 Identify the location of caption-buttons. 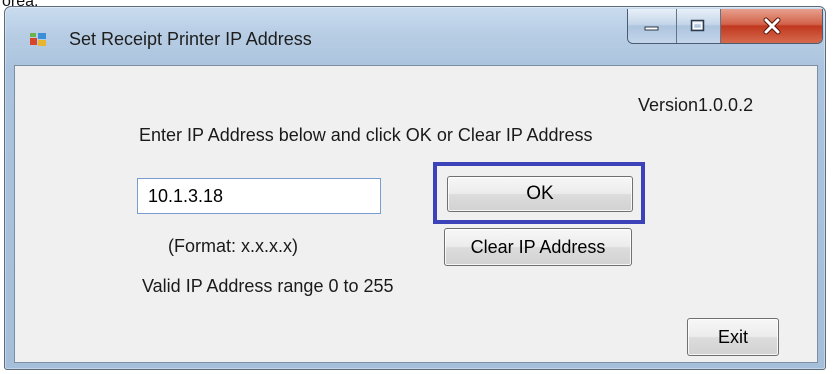
(725, 26).